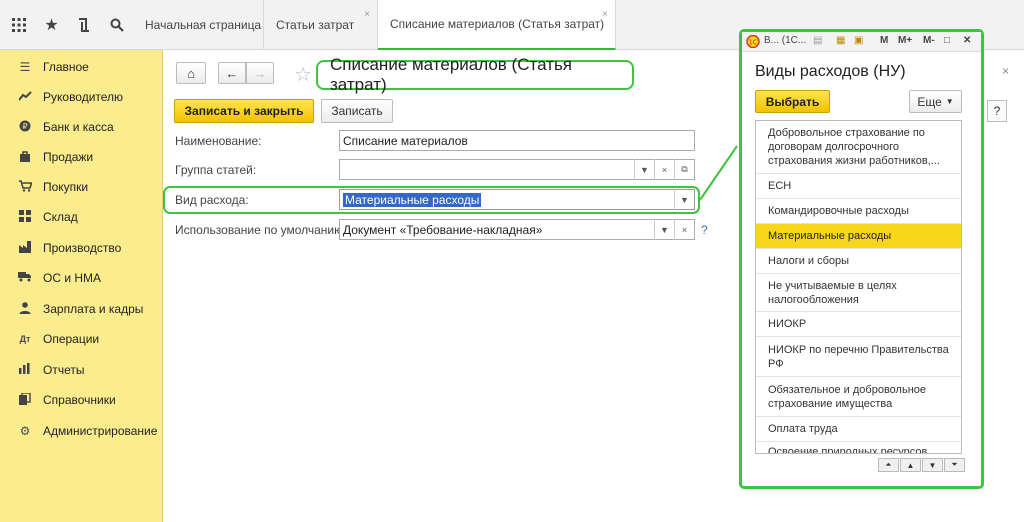  I want to click on history-icon, so click(83, 25).